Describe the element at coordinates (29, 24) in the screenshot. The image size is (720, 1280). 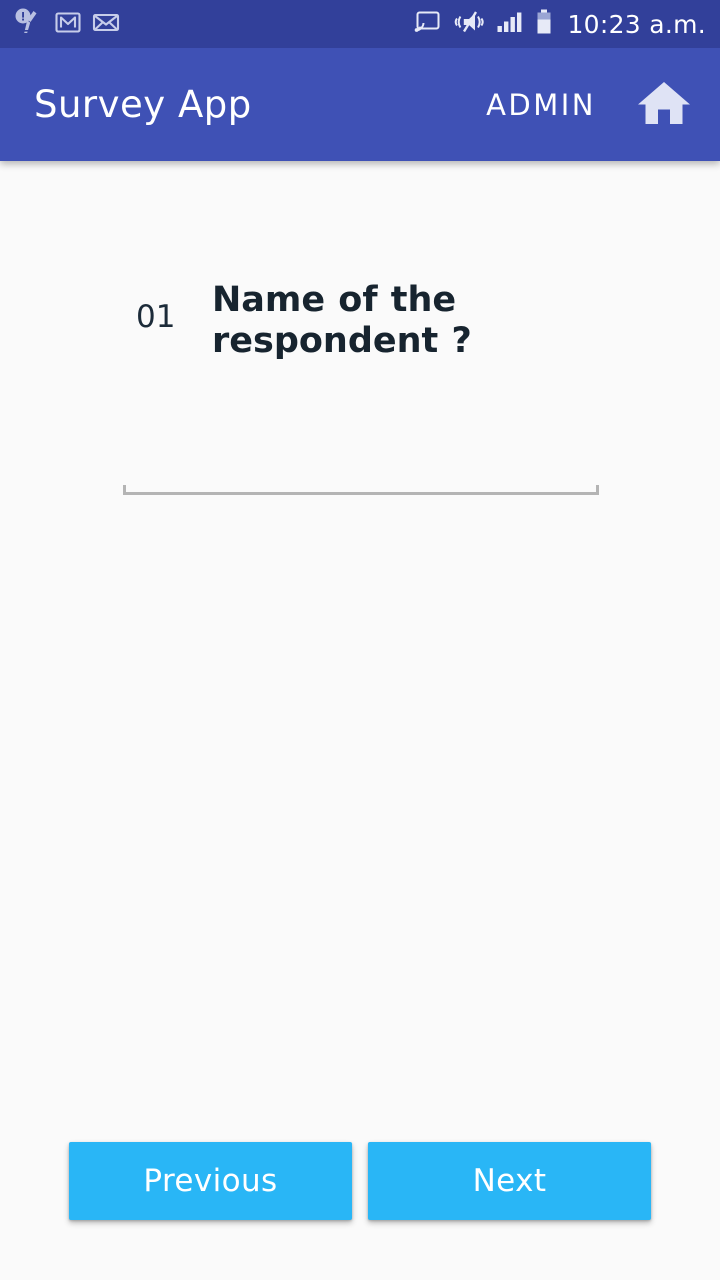
I see `cleaner-alert-icon` at that location.